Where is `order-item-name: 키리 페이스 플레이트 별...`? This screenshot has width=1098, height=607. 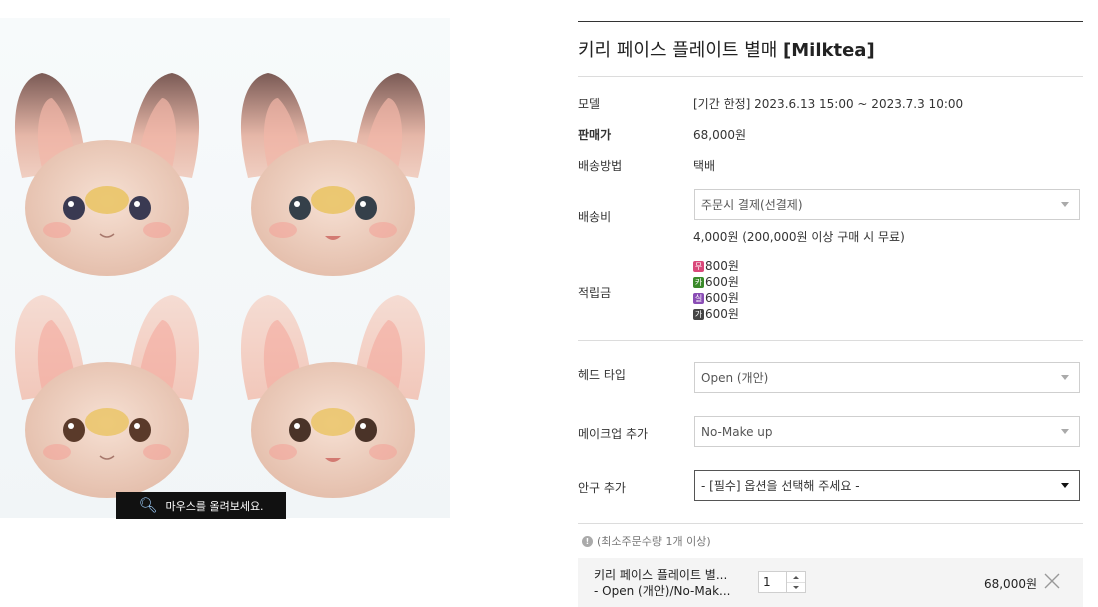
order-item-name: 키리 페이스 플레이트 별... is located at coordinates (661, 575).